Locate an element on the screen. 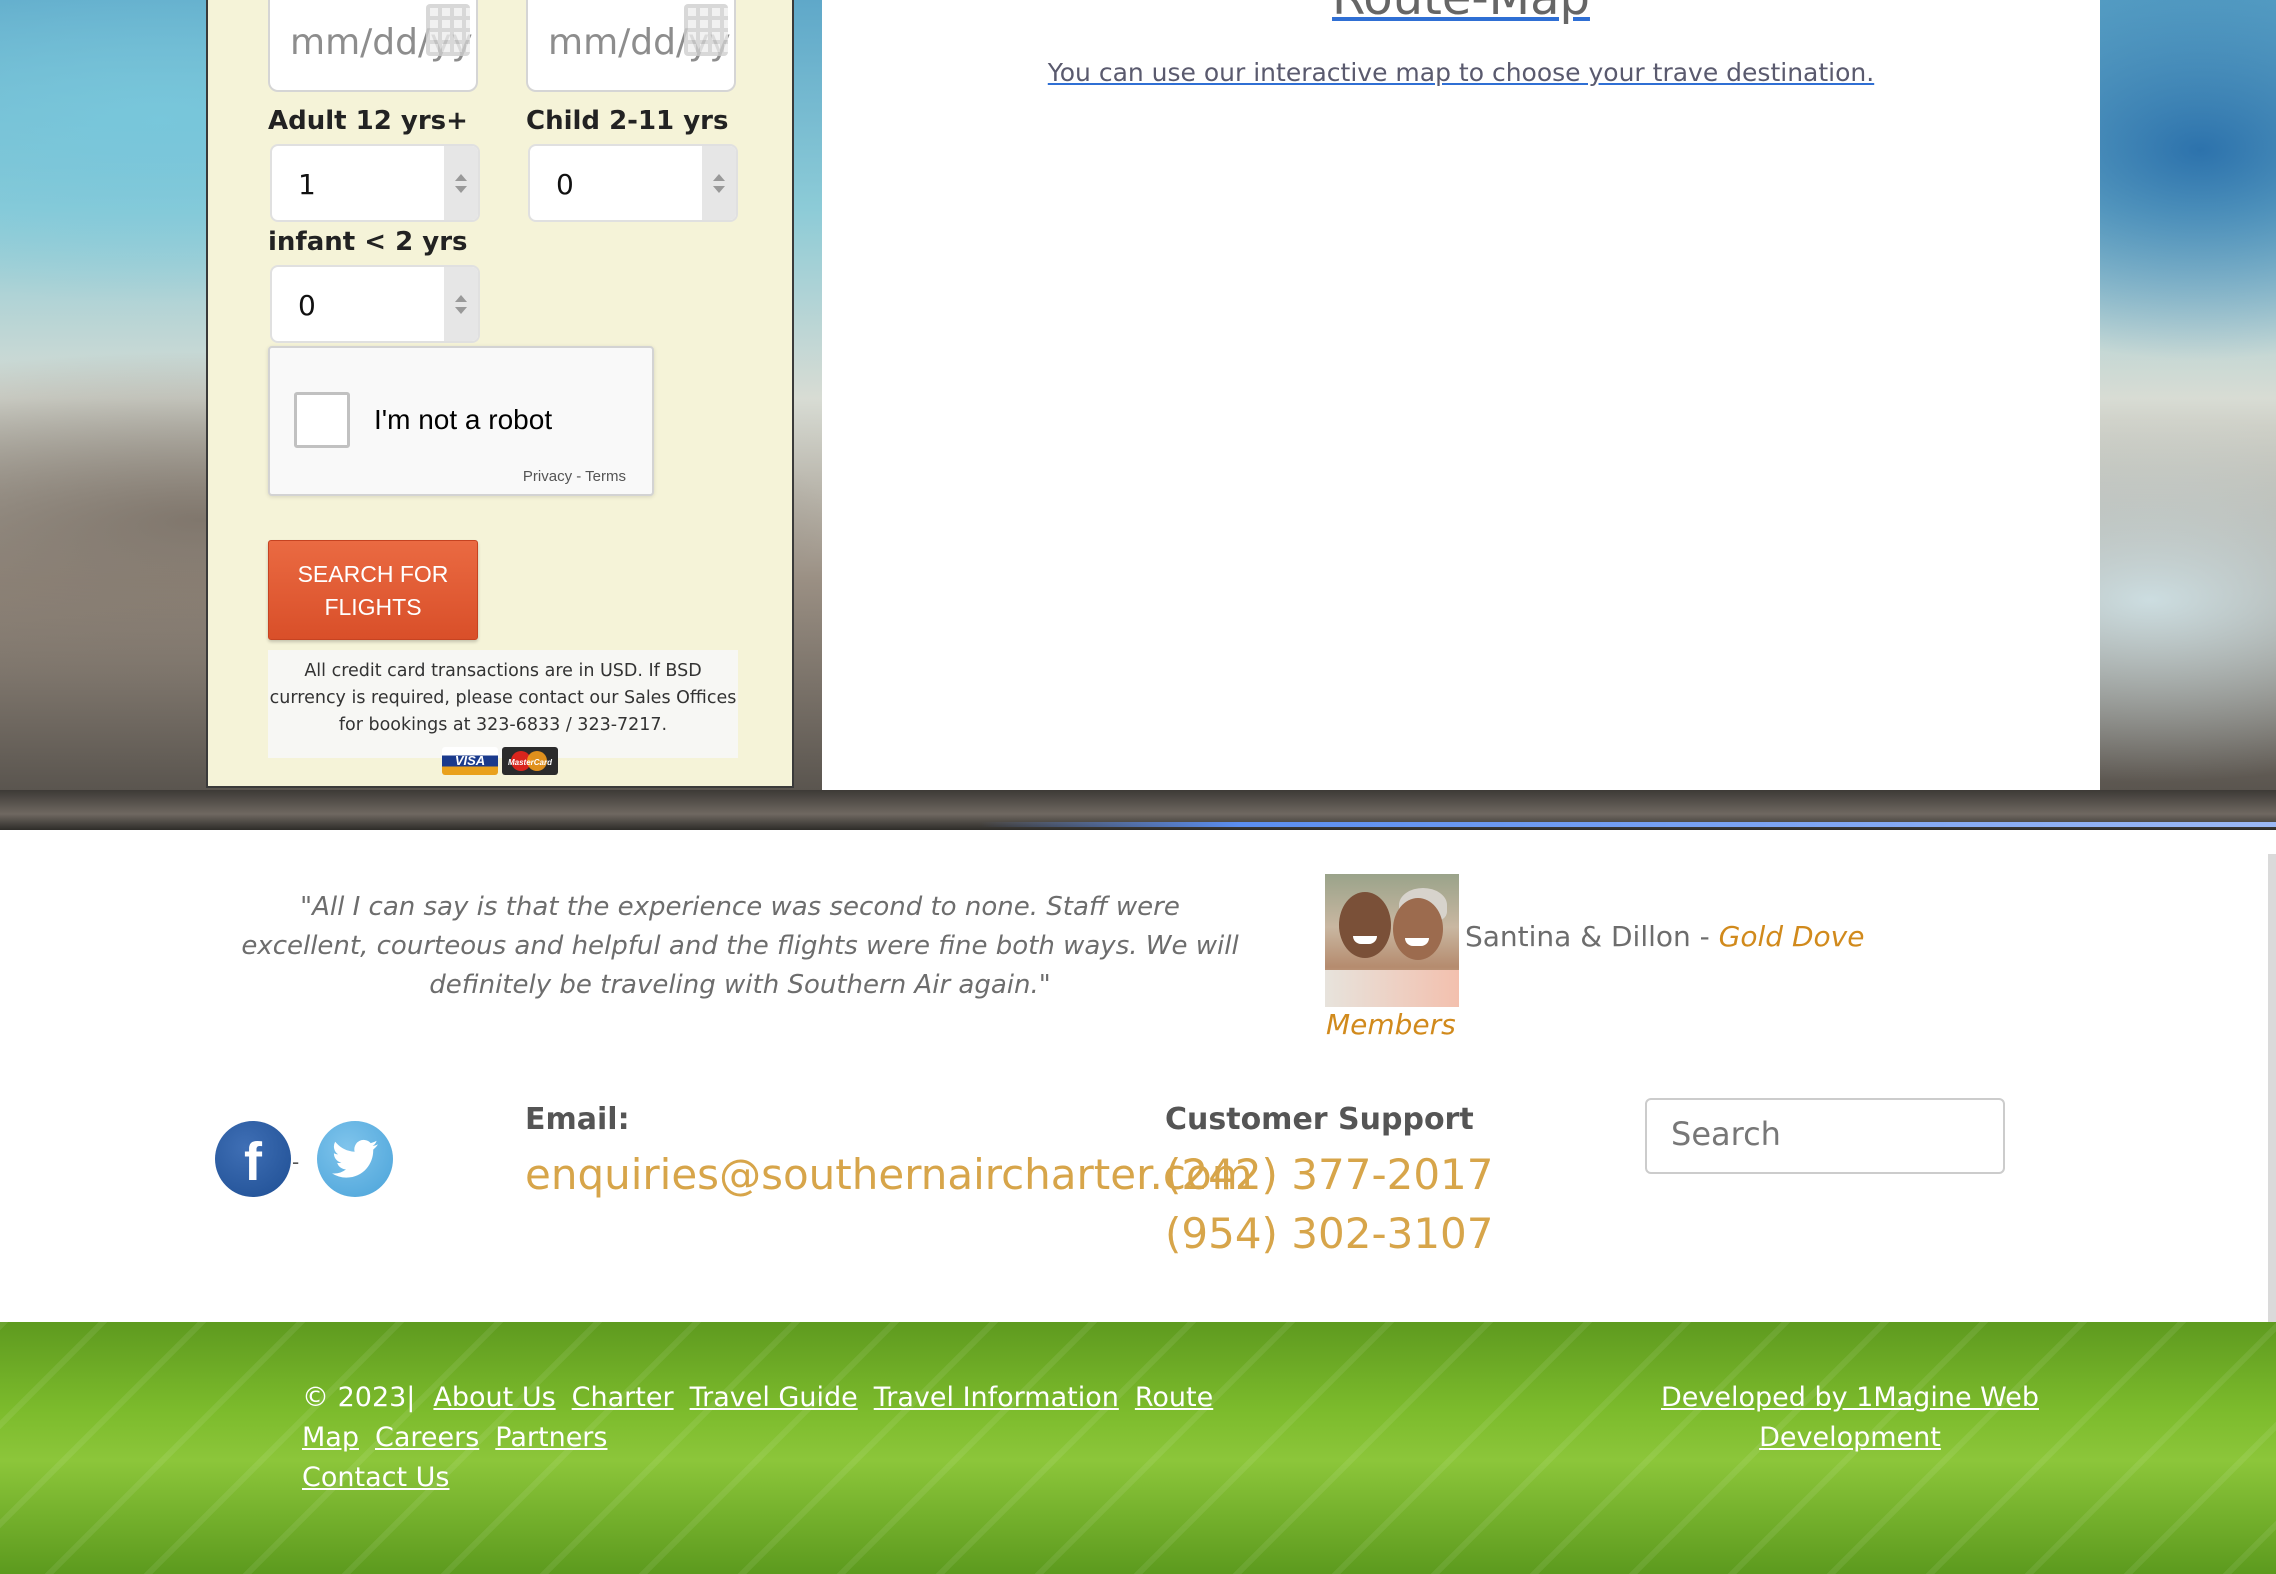  photo-face-woman is located at coordinates (1418, 929).